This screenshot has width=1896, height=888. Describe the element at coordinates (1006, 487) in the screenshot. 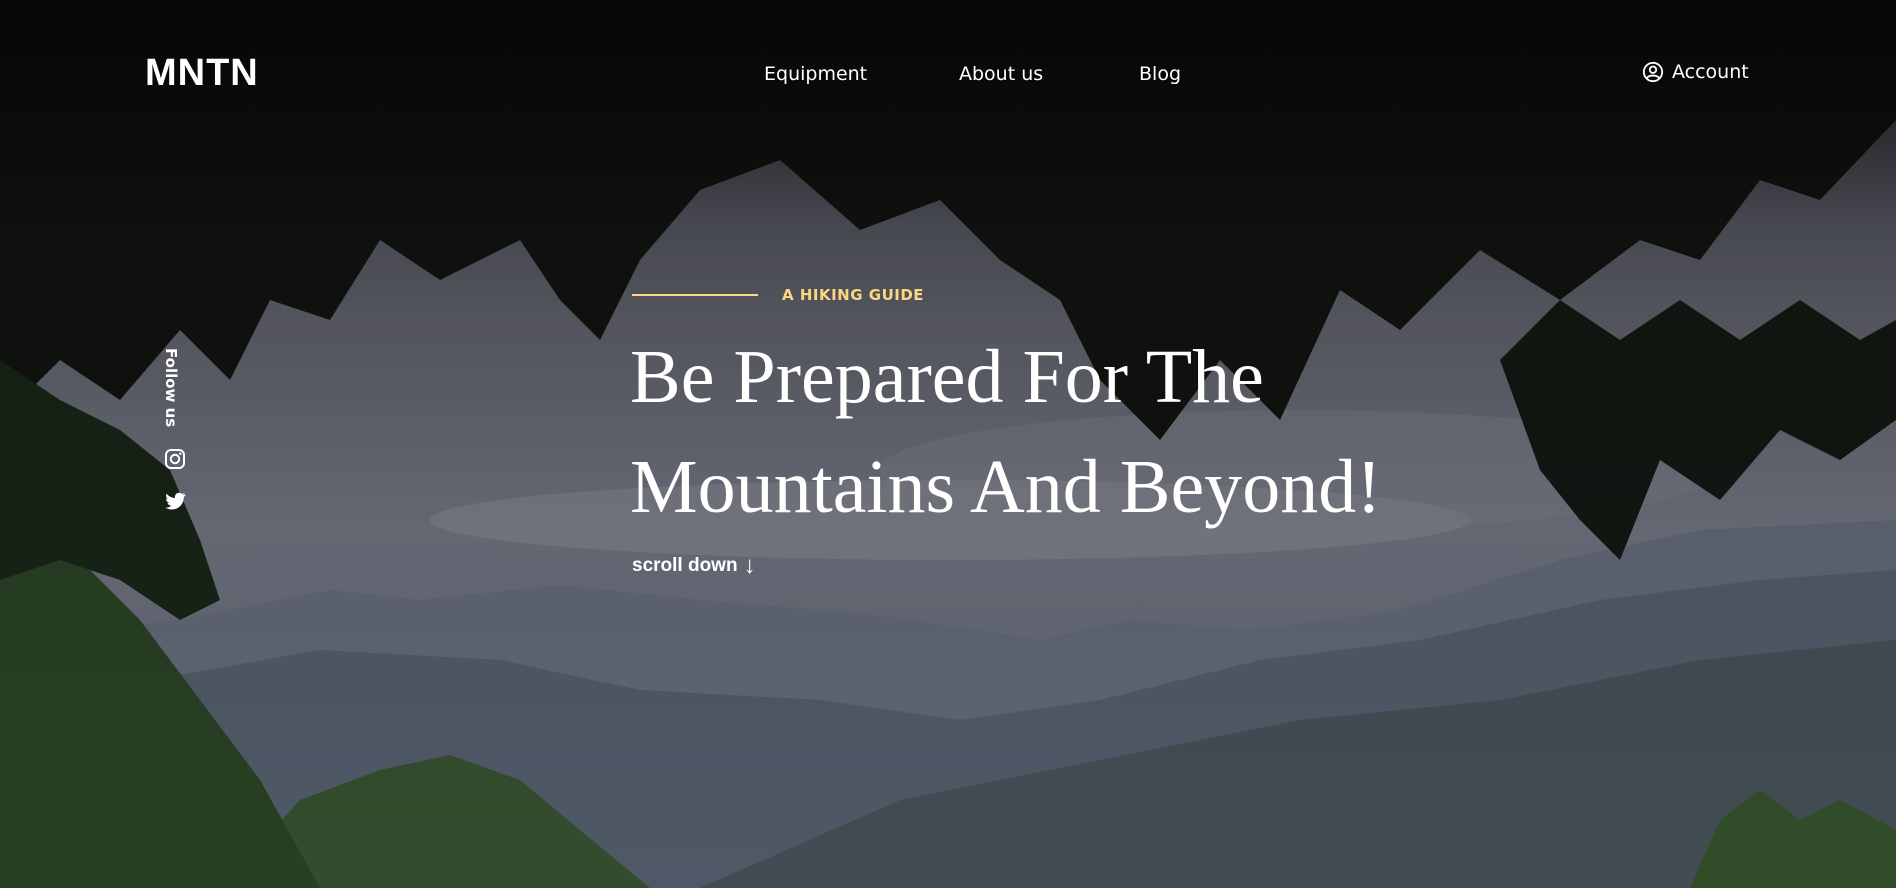

I see `headline-line-2: Mountains And Beyond!` at that location.